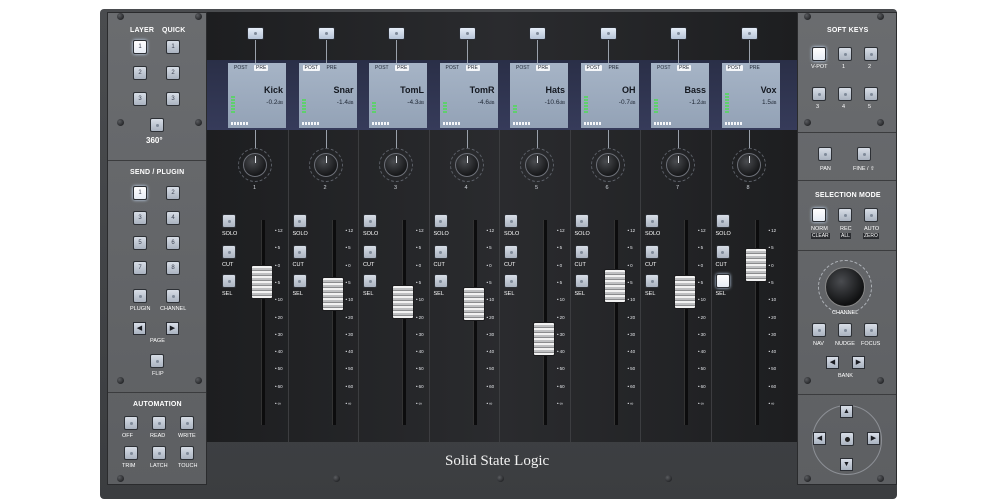 Image resolution: width=1000 pixels, height=500 pixels. What do you see at coordinates (652, 221) in the screenshot?
I see `strip-7-solo-button` at bounding box center [652, 221].